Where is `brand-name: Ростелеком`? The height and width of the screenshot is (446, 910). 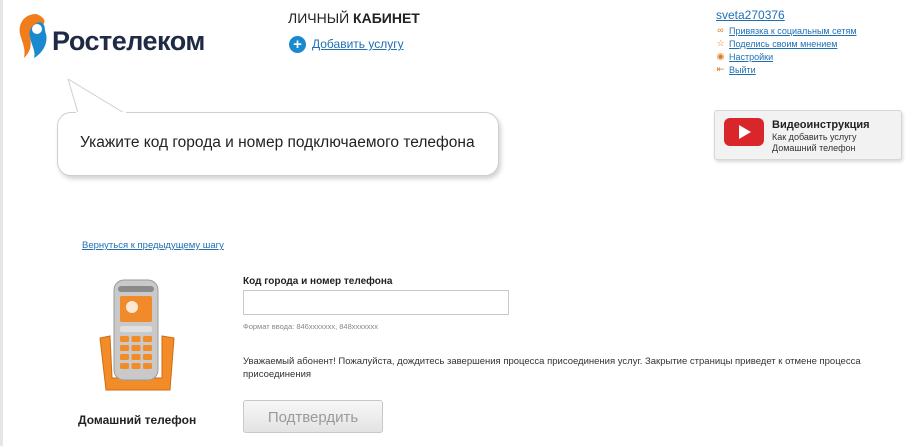
brand-name: Ростелеком is located at coordinates (128, 41).